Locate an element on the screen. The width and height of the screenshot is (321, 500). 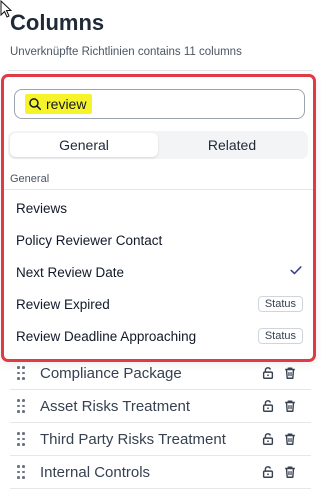
option-label: Review Deadline Approaching is located at coordinates (106, 336).